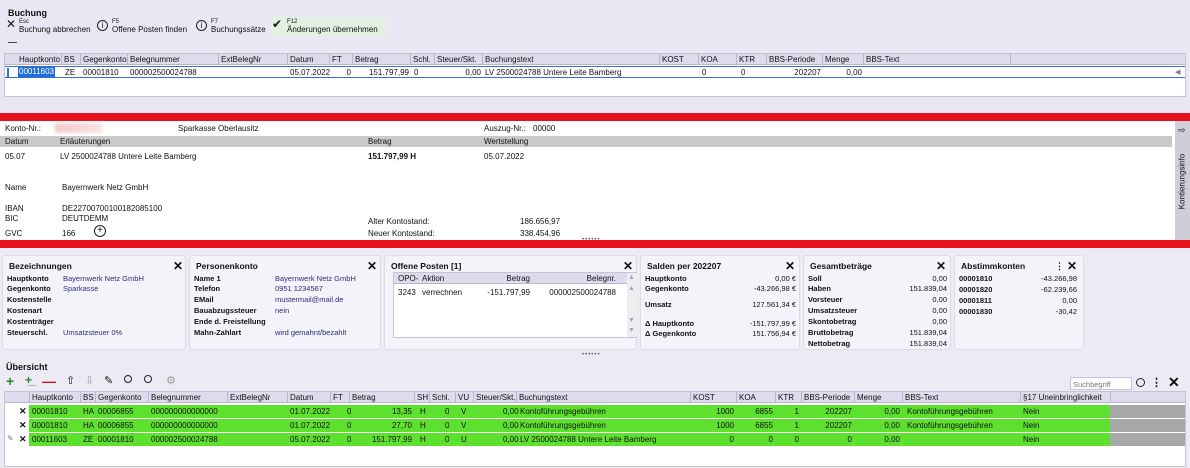 The width and height of the screenshot is (1190, 468). What do you see at coordinates (408, 278) in the screenshot?
I see `col-opo: OPO-` at bounding box center [408, 278].